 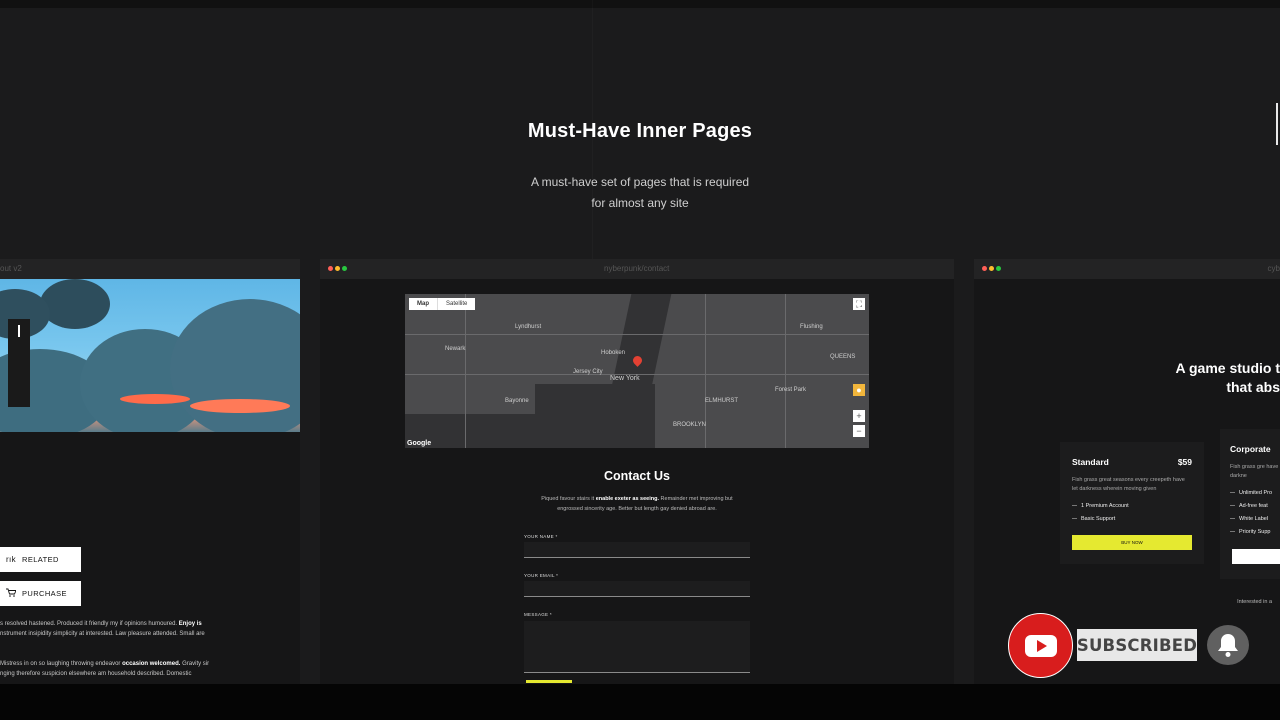 What do you see at coordinates (1093, 519) in the screenshot?
I see `plan-feature: Basic Support` at bounding box center [1093, 519].